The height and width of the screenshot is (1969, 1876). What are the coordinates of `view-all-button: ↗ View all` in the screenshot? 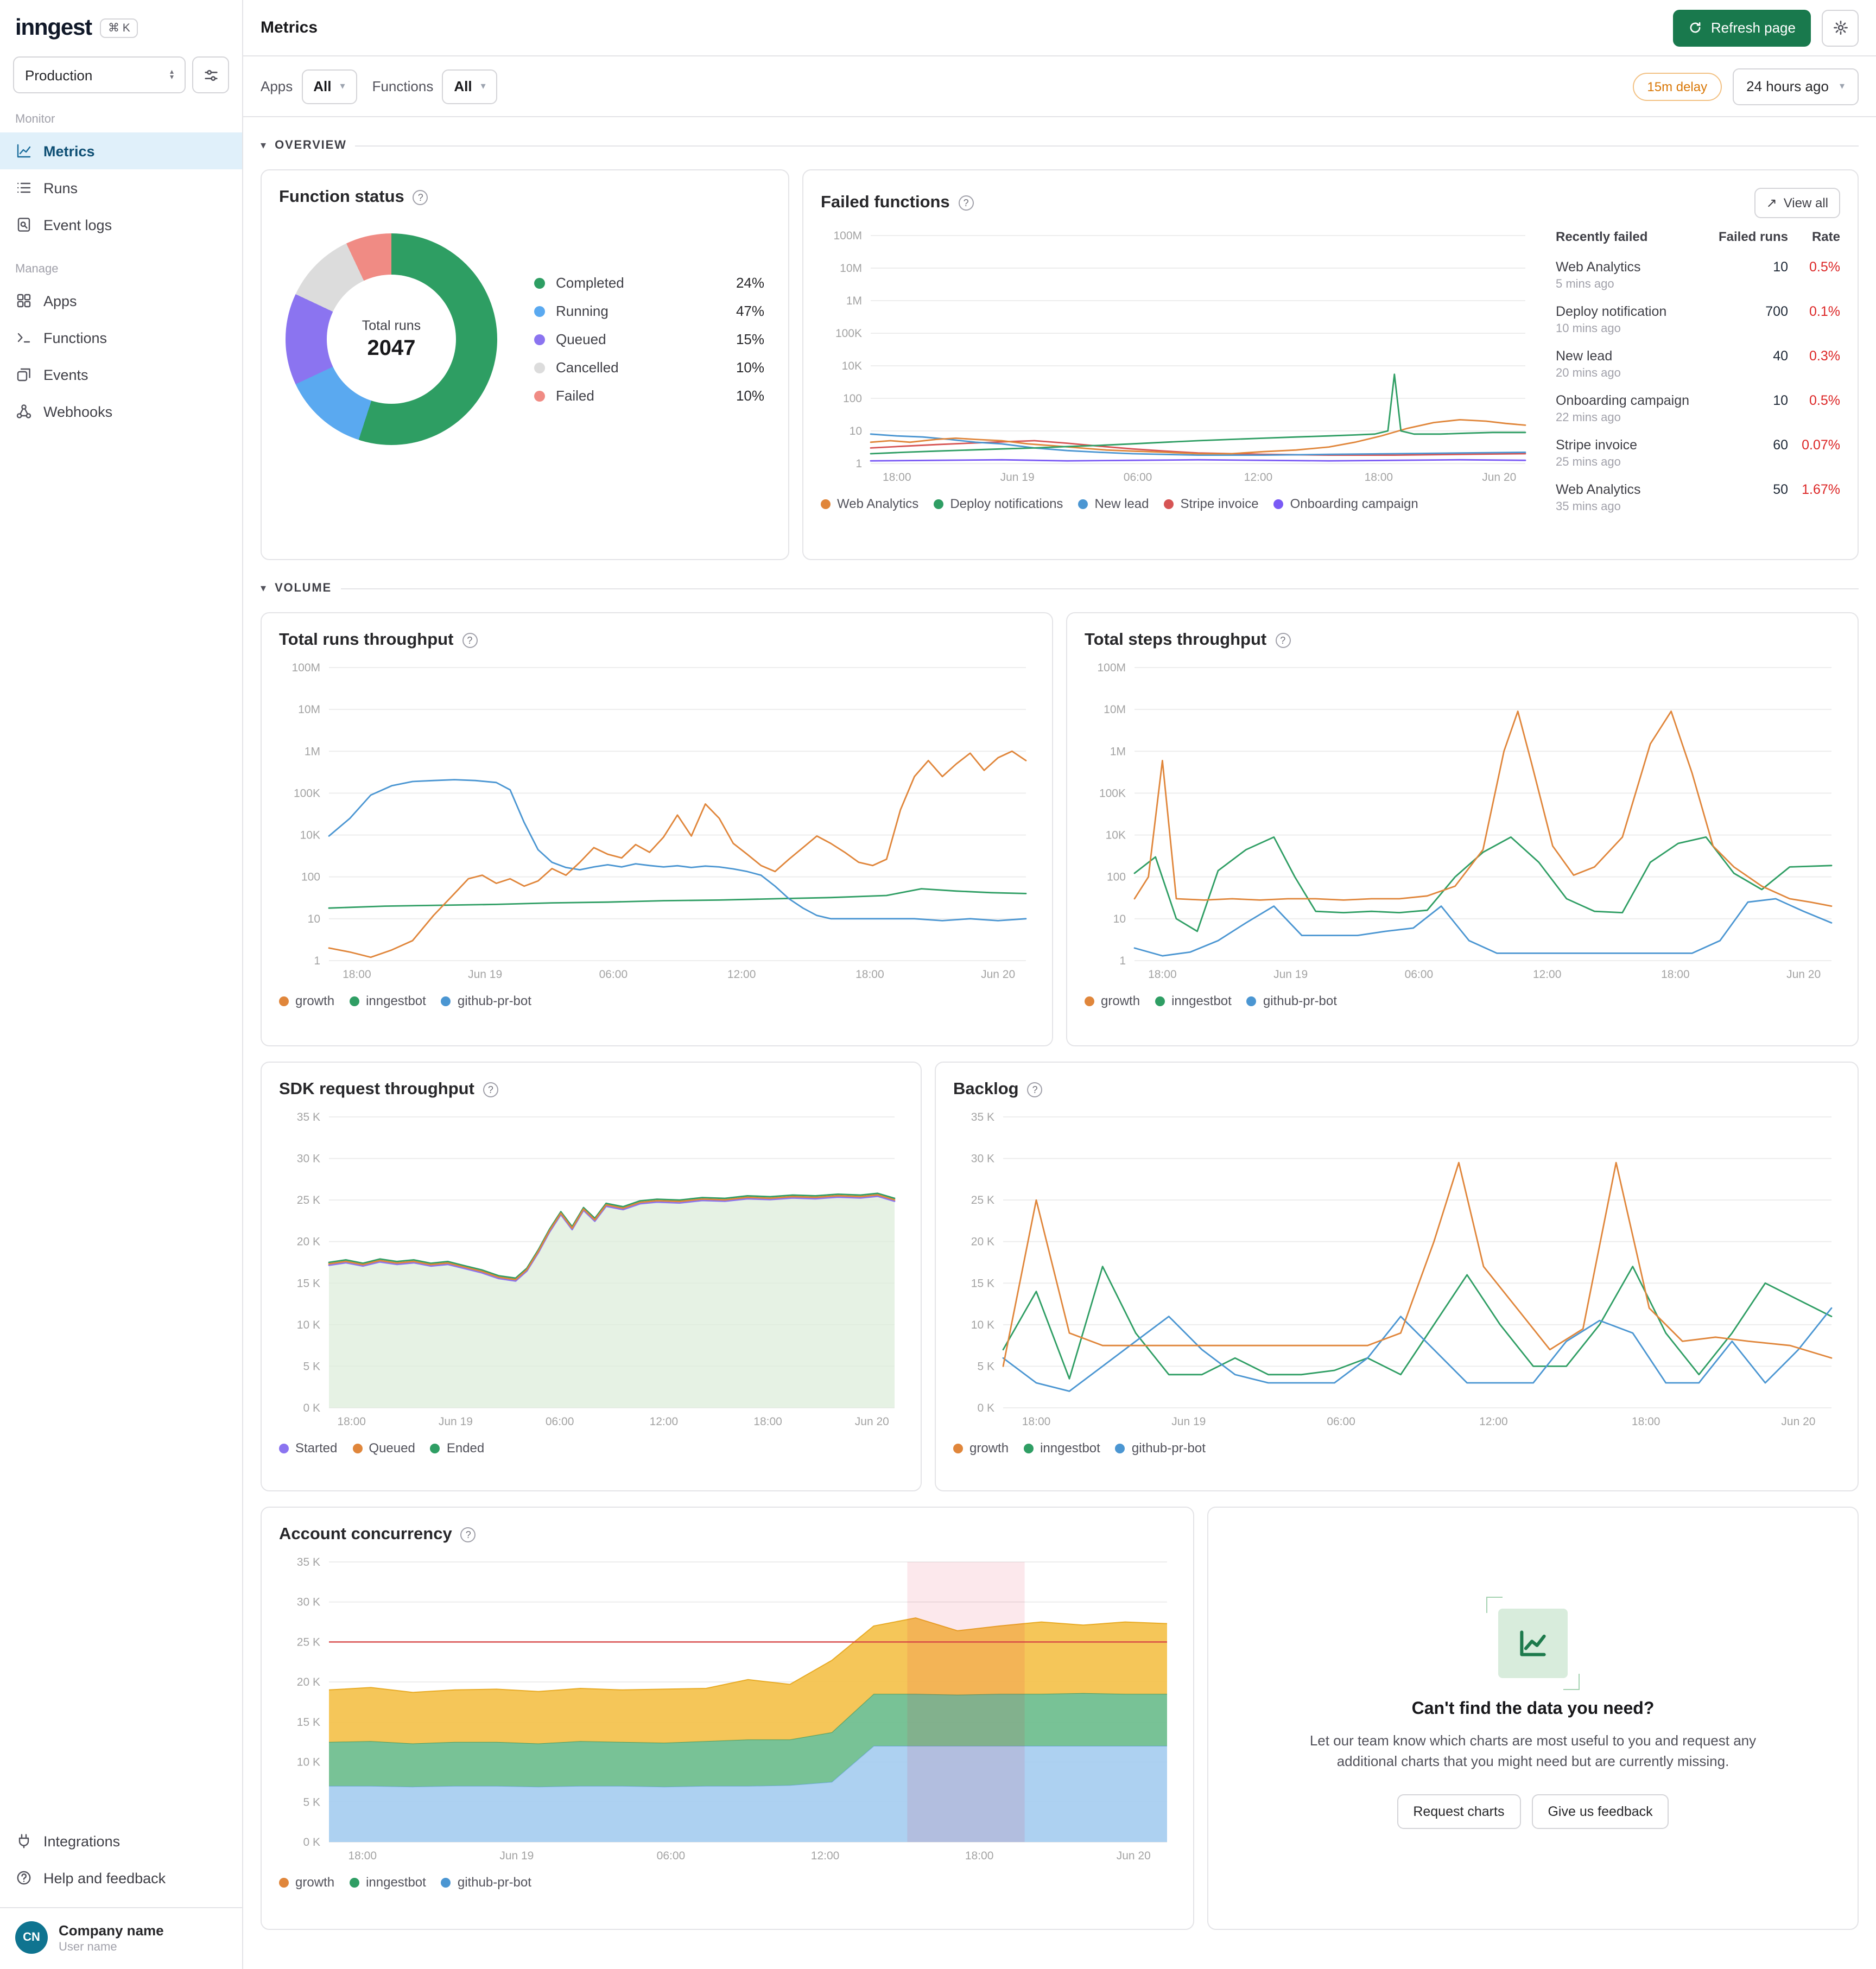 It's located at (1797, 203).